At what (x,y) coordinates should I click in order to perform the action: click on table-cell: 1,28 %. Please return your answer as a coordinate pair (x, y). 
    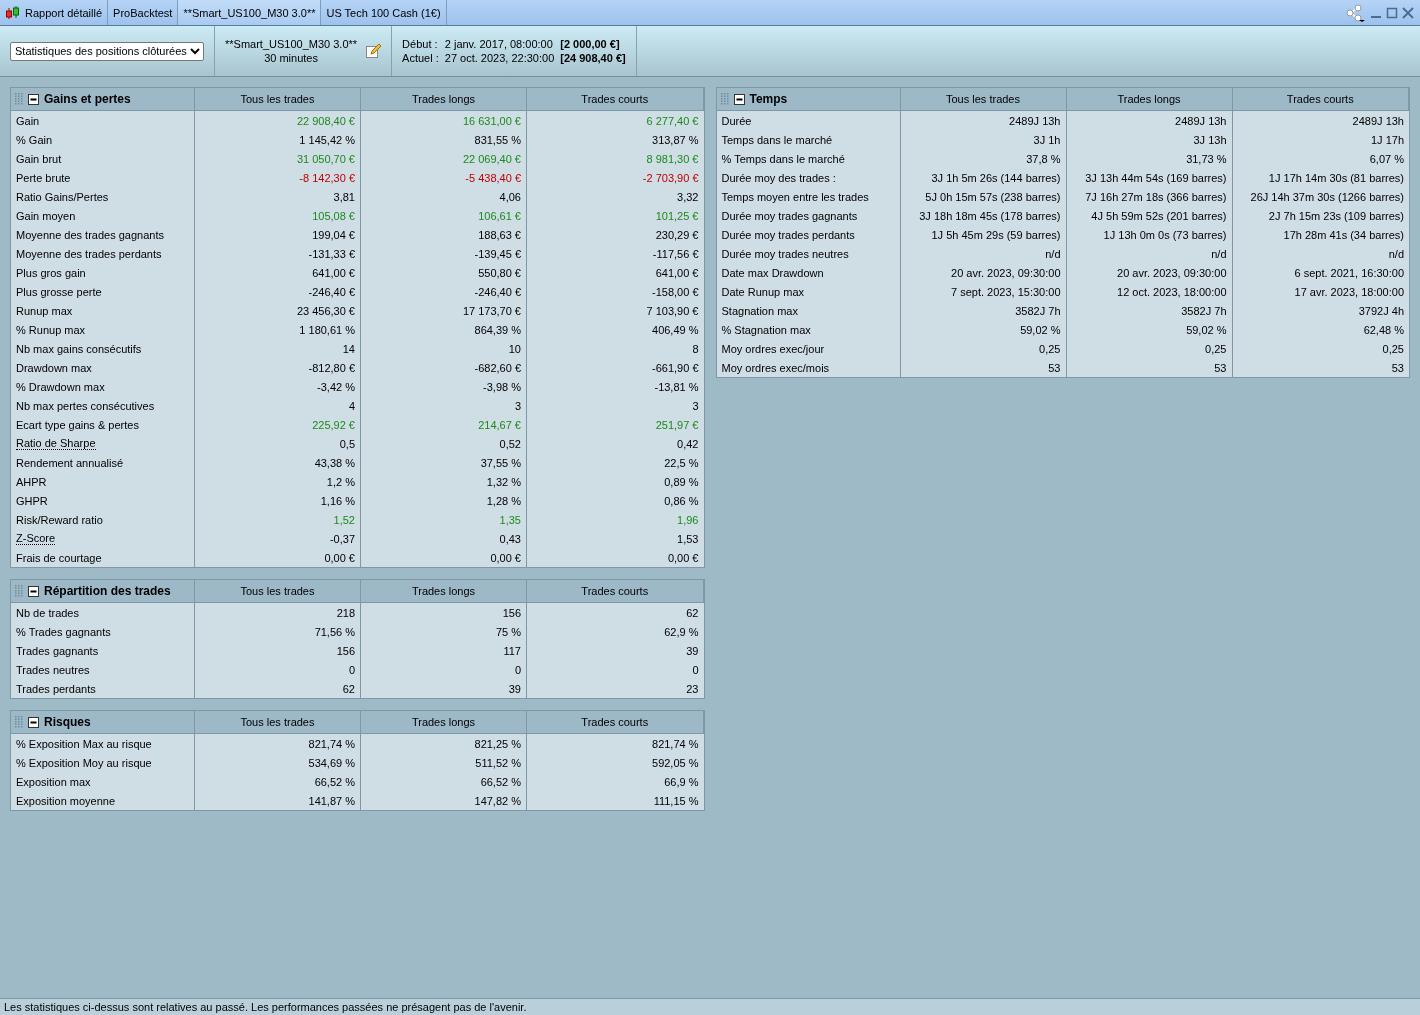
    Looking at the image, I should click on (503, 500).